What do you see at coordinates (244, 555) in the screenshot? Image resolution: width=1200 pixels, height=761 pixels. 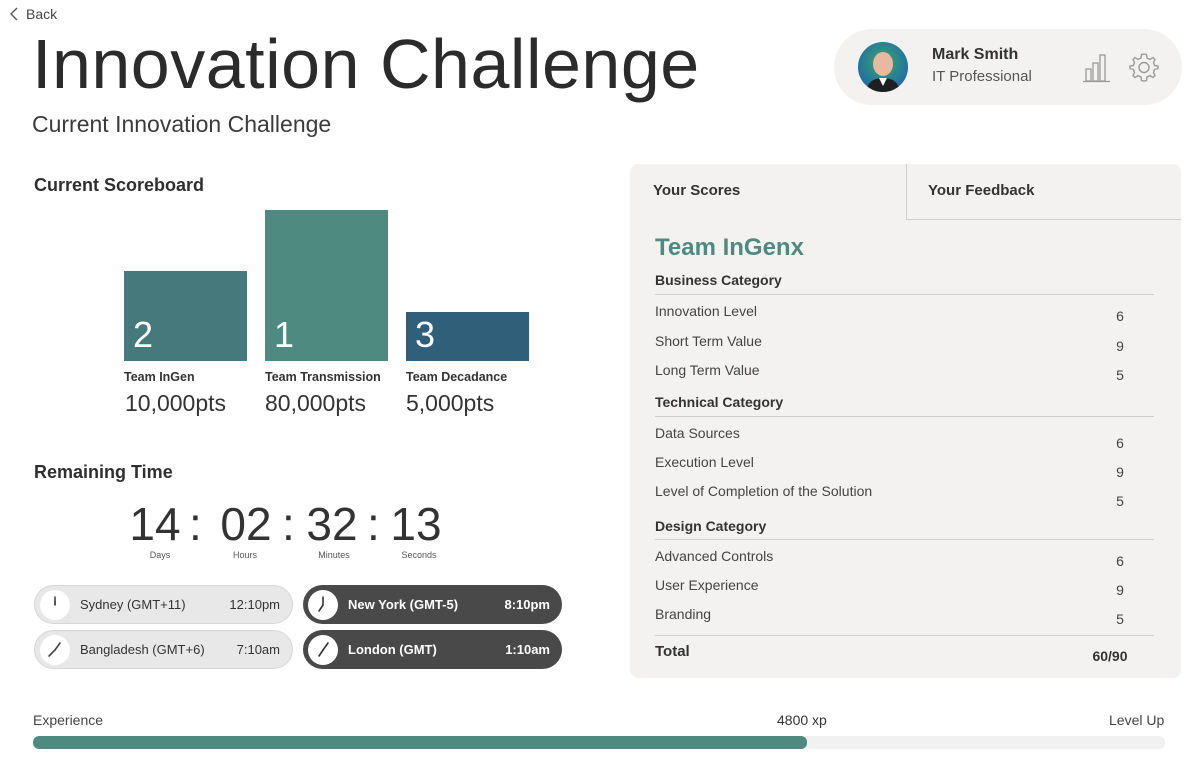 I see `countdown-hours-label: Hours` at bounding box center [244, 555].